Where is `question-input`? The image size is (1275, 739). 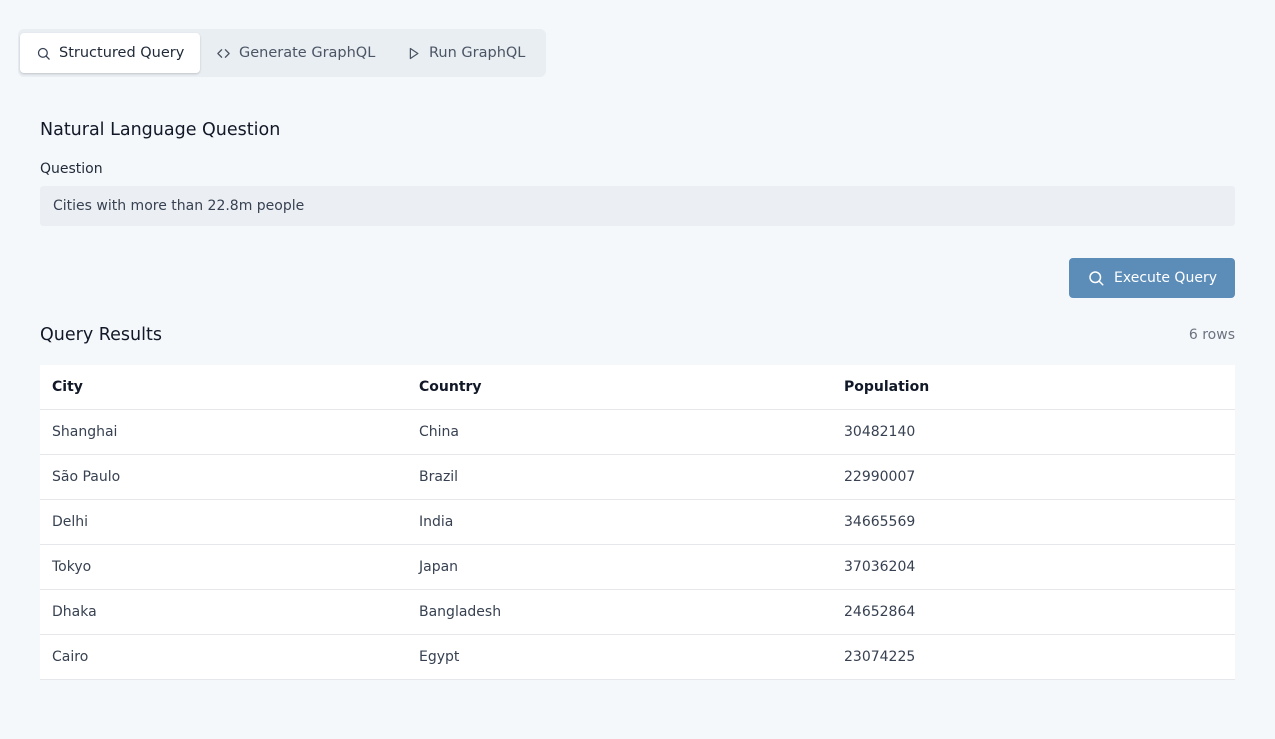
question-input is located at coordinates (637, 206).